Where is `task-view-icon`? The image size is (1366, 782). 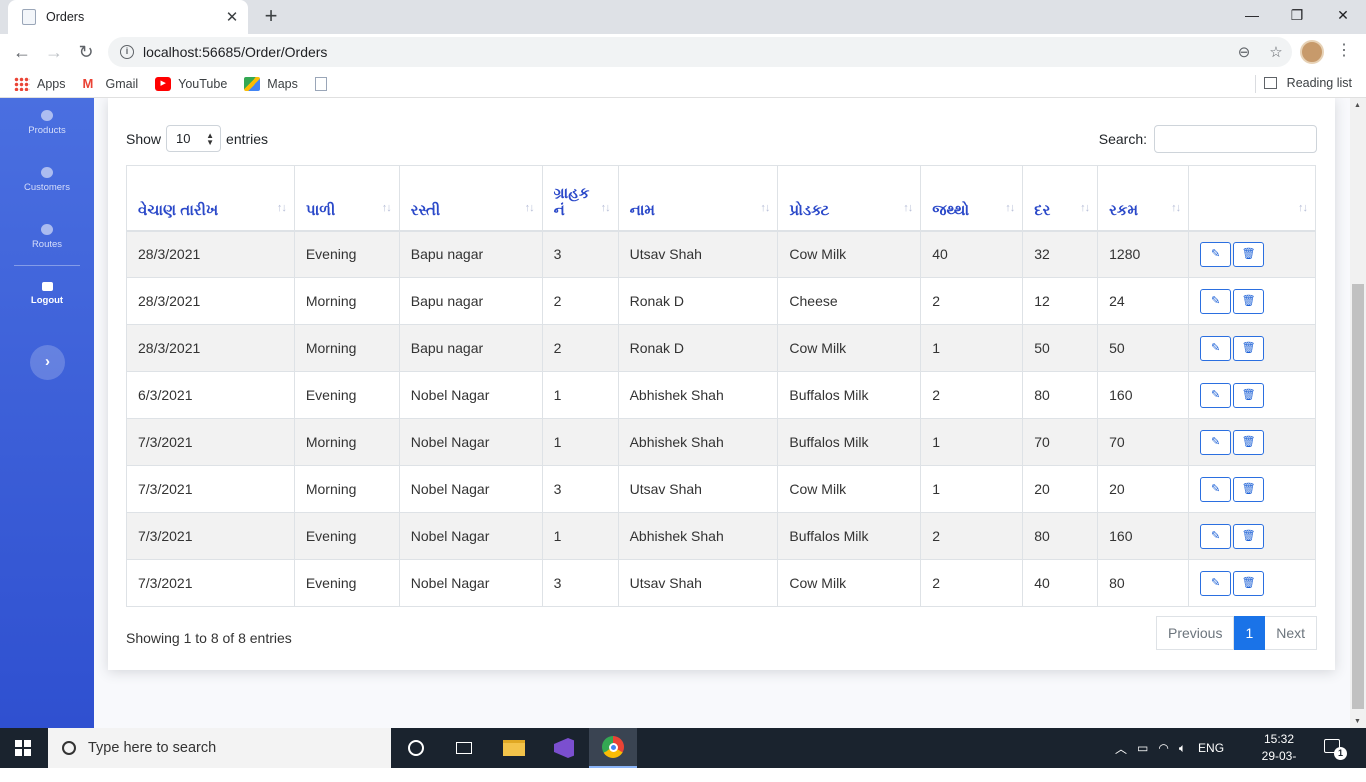
task-view-icon is located at coordinates (464, 748).